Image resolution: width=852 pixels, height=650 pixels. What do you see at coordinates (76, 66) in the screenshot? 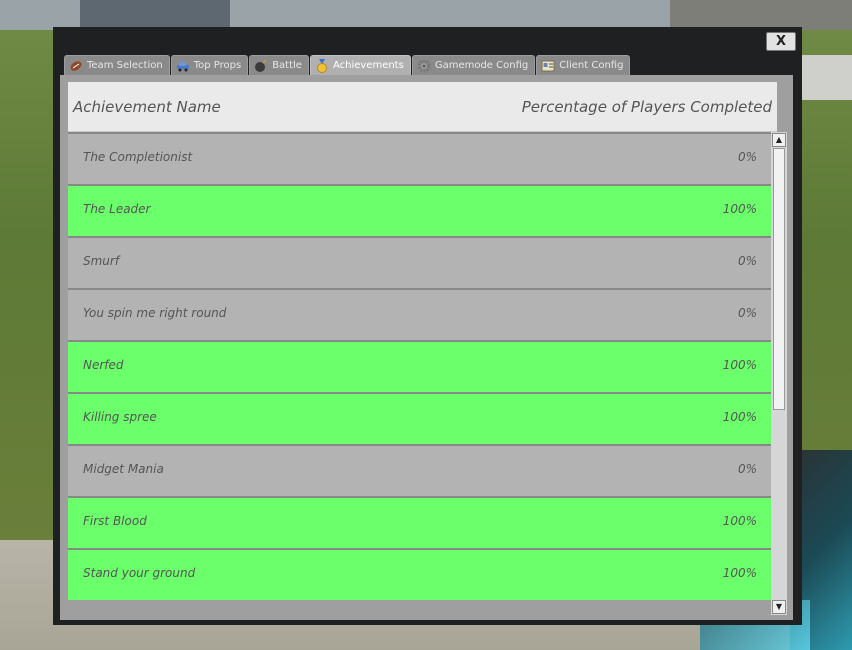
I see `football-icon` at bounding box center [76, 66].